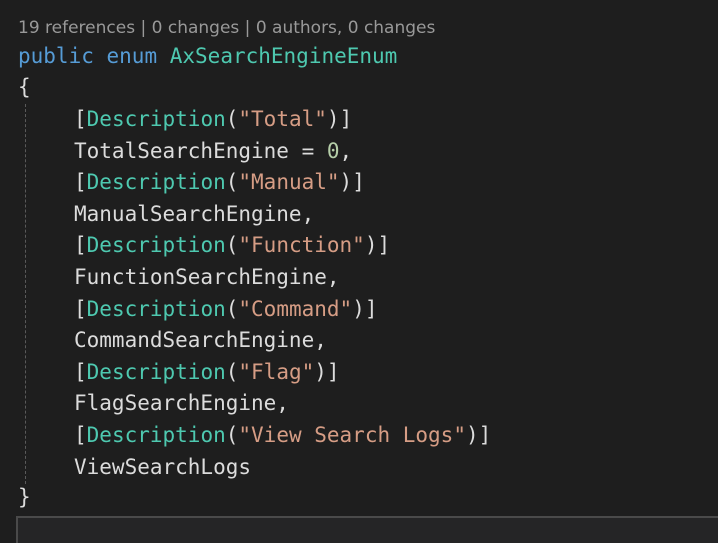 This screenshot has height=543, width=718. I want to click on code-line-enum-member: ManualSearchEngine,, so click(194, 214).